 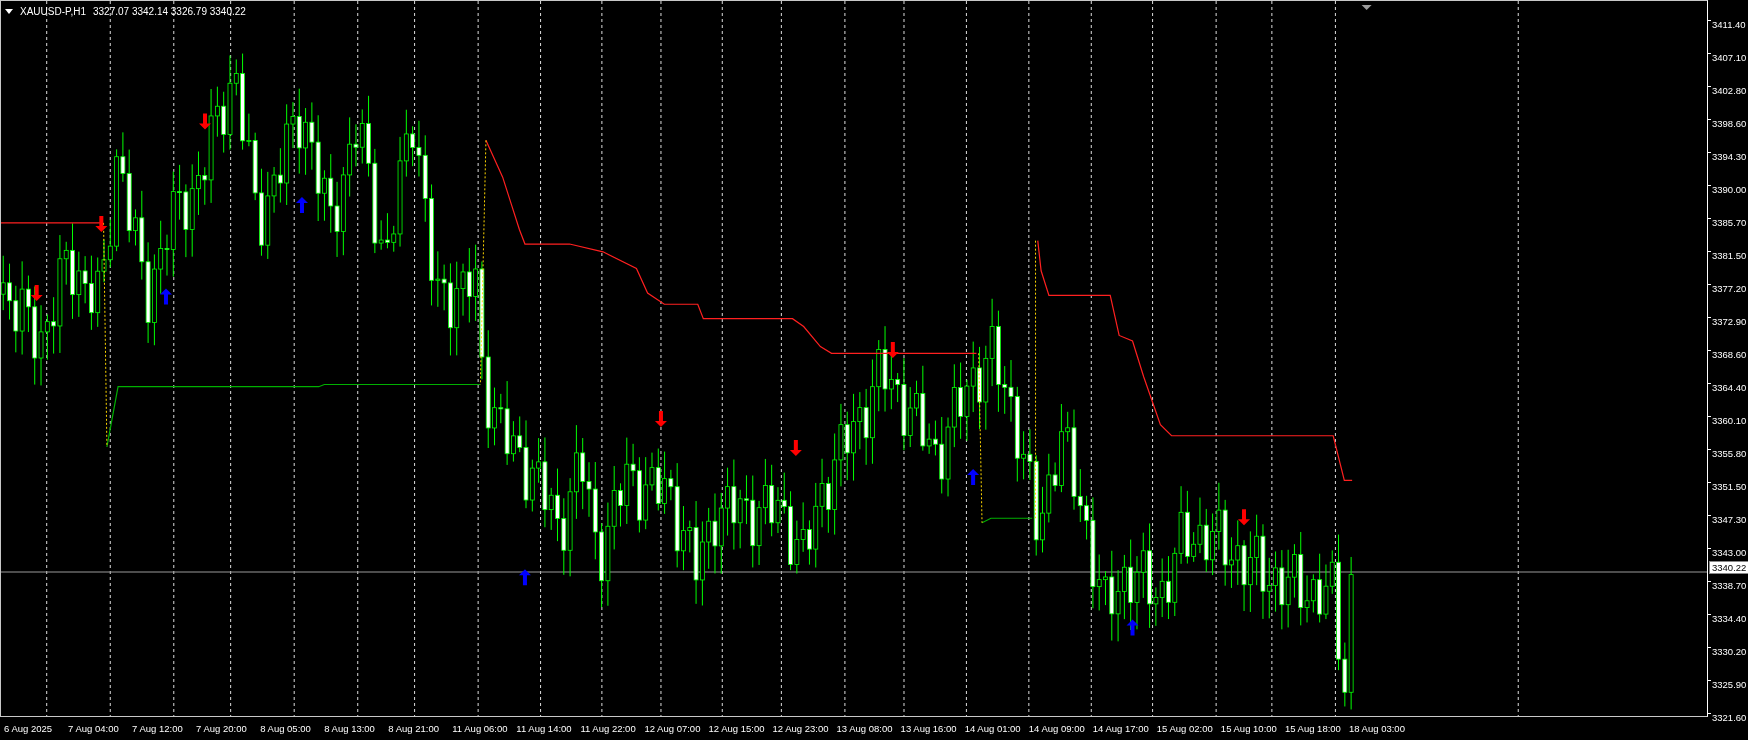 What do you see at coordinates (286, 728) in the screenshot?
I see `time-label: 8 Aug 05:00` at bounding box center [286, 728].